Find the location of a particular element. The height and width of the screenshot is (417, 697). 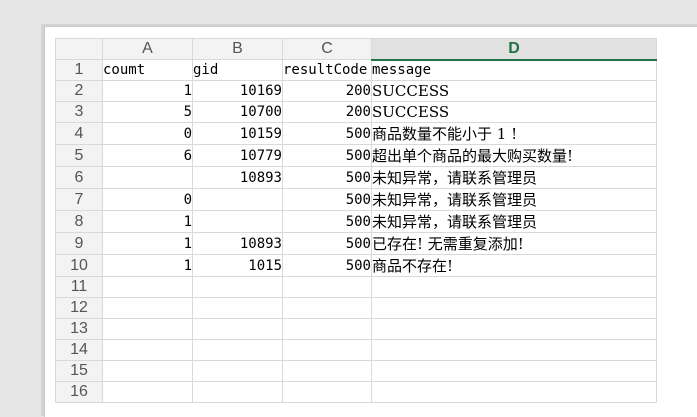

cell-a: coumt is located at coordinates (147, 70).